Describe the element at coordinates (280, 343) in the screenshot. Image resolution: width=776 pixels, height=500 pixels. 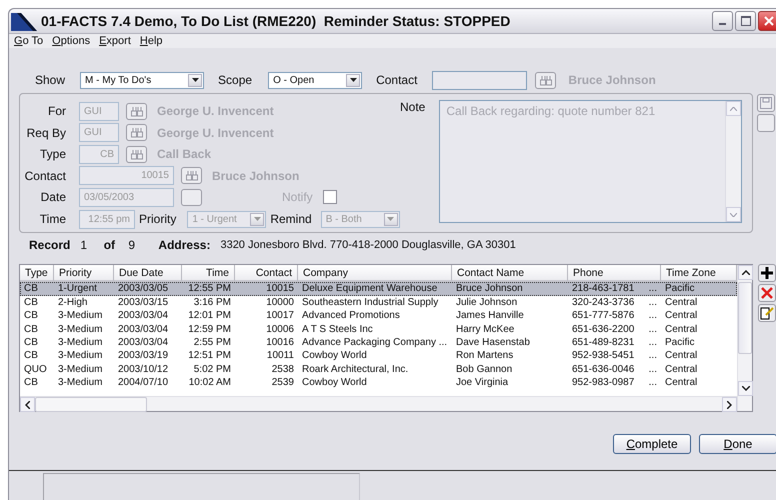
I see `table-cell-text: 10016` at that location.